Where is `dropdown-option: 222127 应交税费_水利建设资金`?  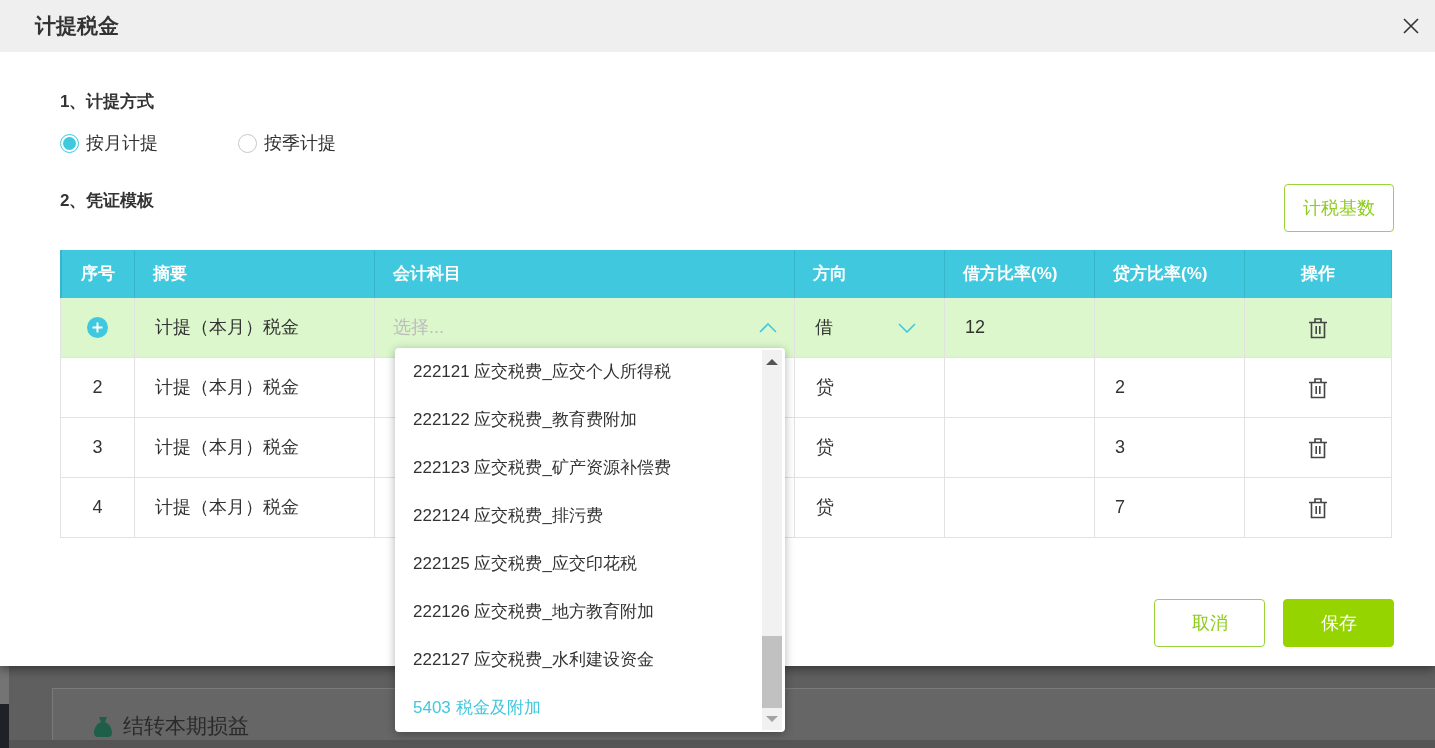 dropdown-option: 222127 应交税费_水利建设资金 is located at coordinates (578, 660).